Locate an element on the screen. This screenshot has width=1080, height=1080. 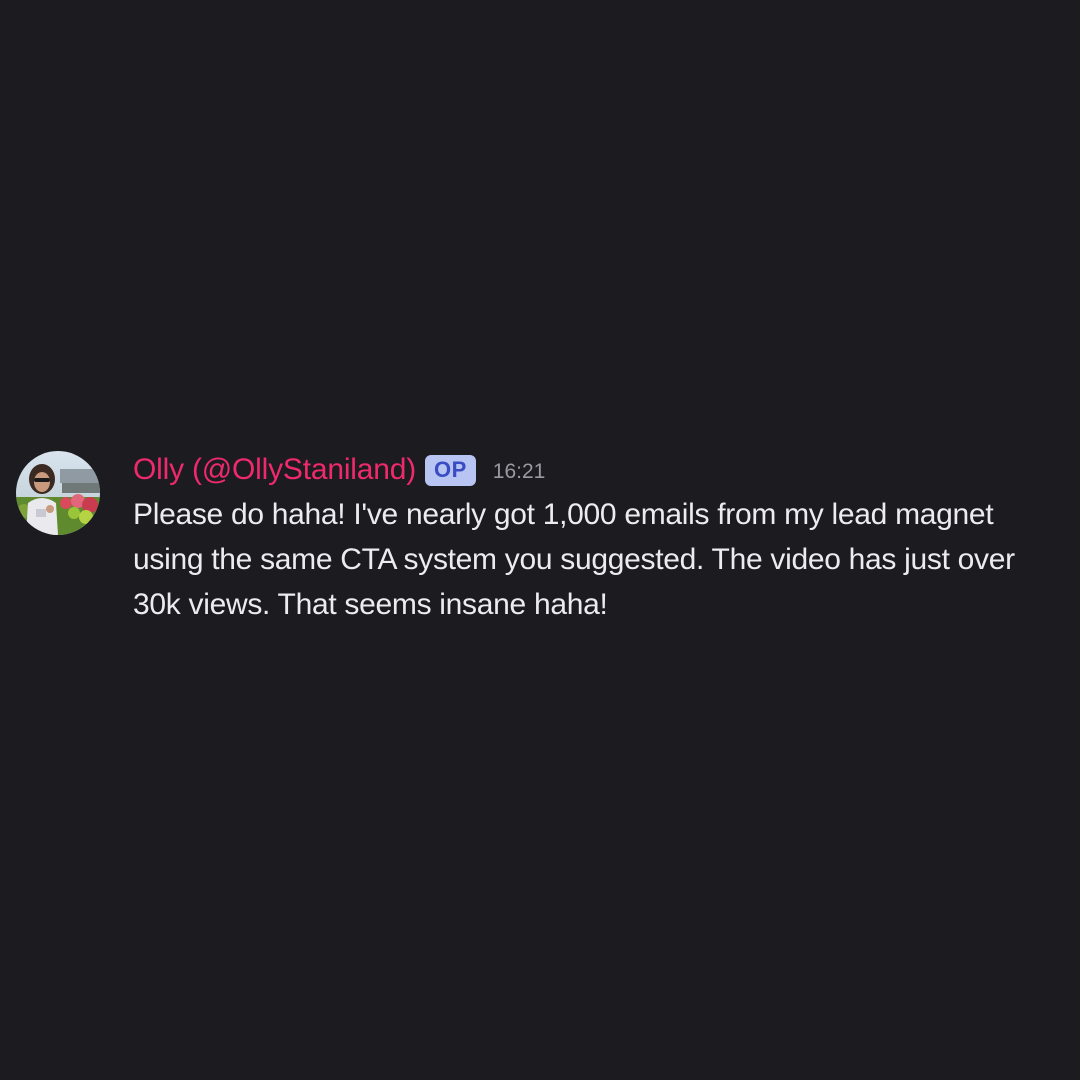
author-name: Olly (@OllyStaniland) is located at coordinates (274, 470).